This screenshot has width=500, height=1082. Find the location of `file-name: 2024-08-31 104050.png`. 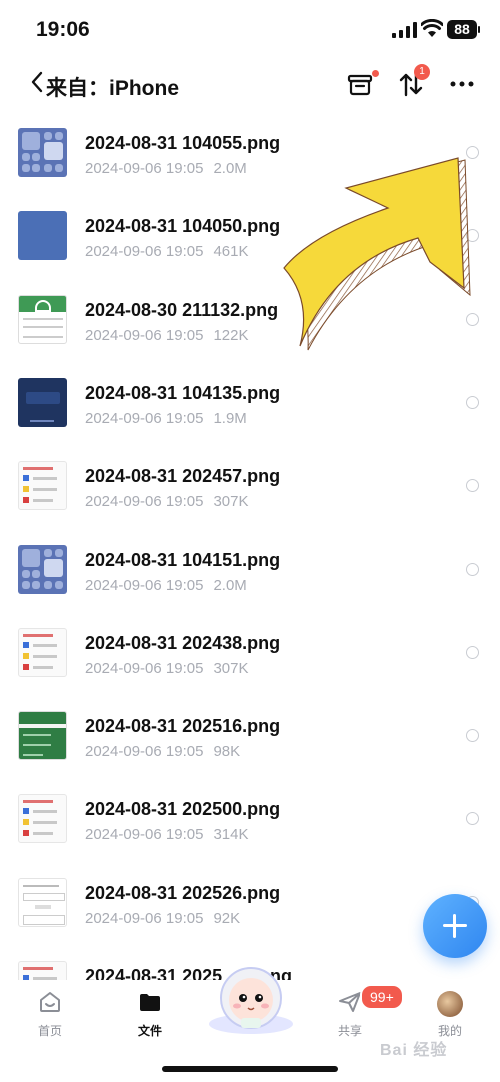

file-name: 2024-08-31 104050.png is located at coordinates (183, 226).